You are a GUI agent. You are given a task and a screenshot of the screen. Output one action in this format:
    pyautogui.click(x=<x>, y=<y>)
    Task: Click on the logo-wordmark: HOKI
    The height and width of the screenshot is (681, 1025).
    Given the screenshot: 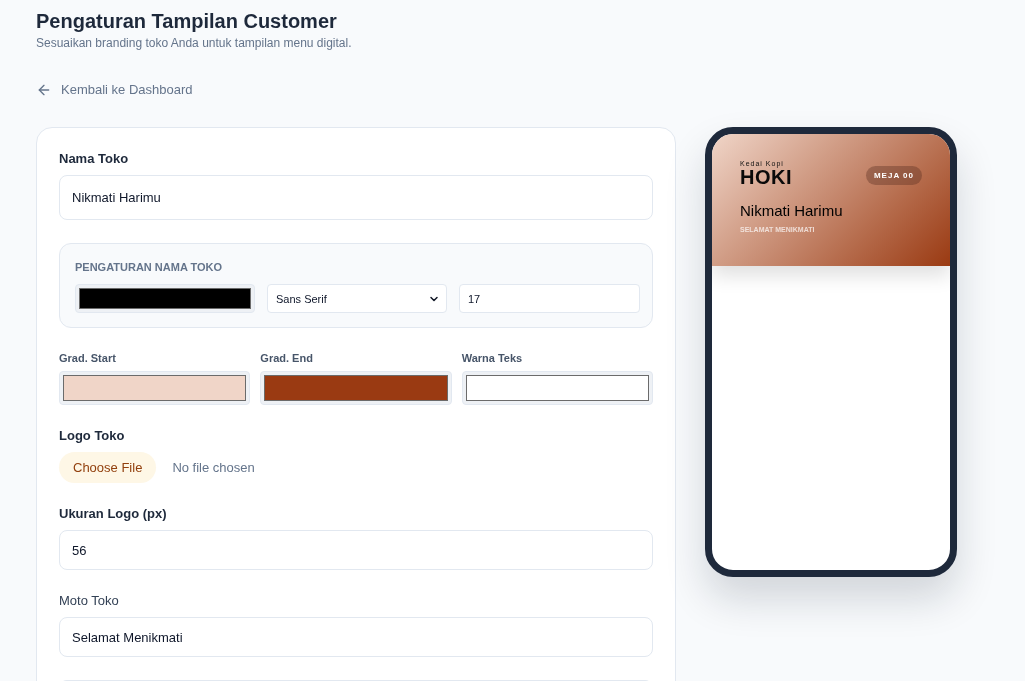 What is the action you would take?
    pyautogui.click(x=766, y=177)
    